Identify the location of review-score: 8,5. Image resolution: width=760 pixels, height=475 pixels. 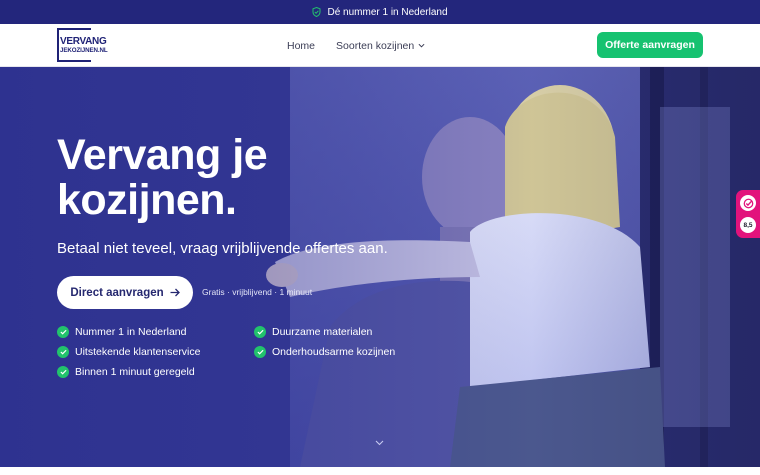
(748, 225).